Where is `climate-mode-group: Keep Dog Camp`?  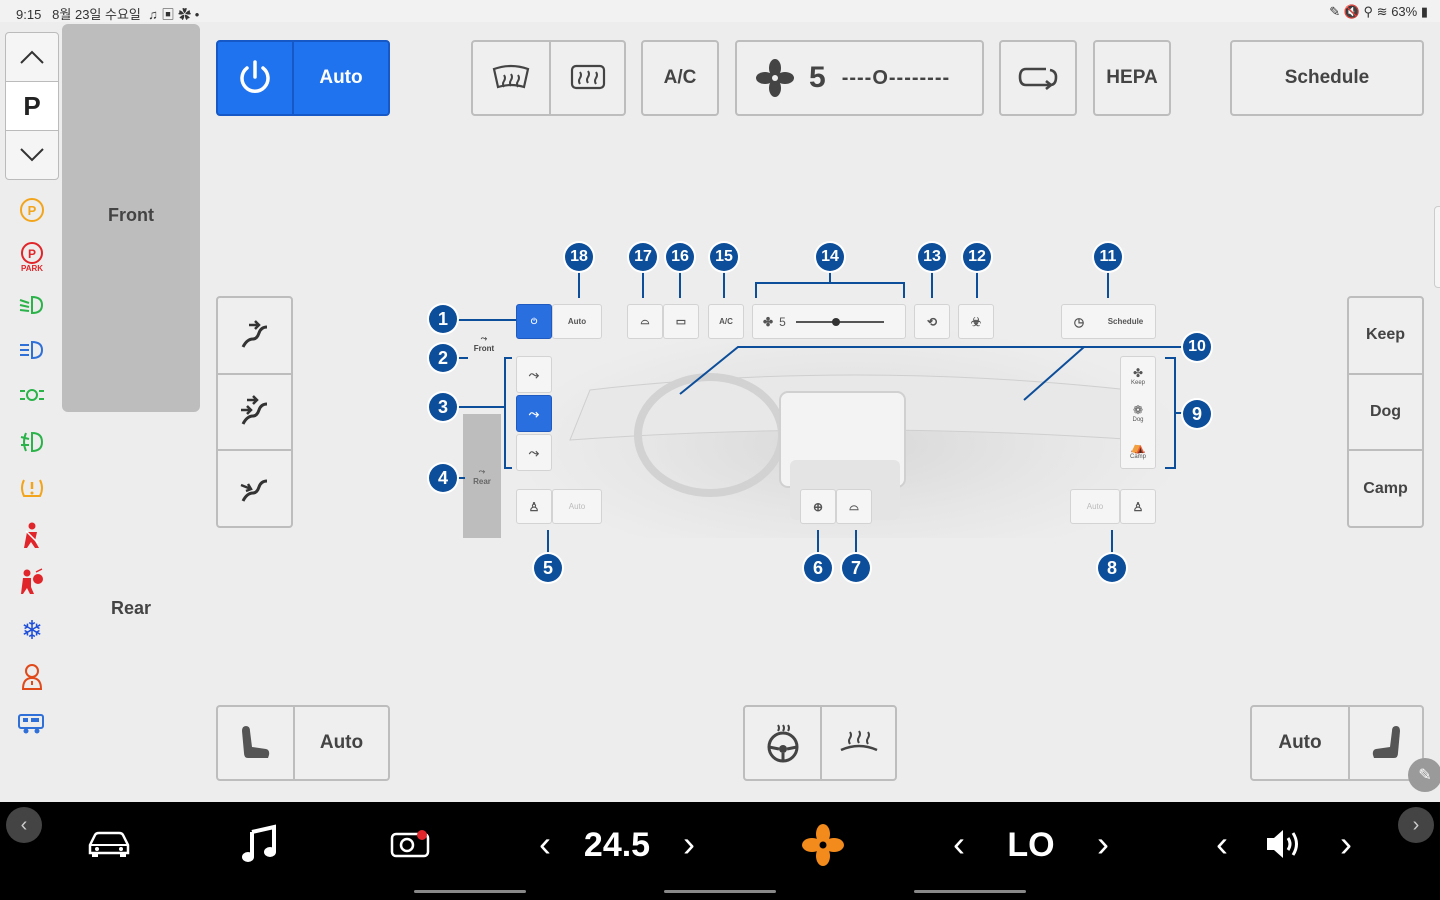
climate-mode-group: Keep Dog Camp is located at coordinates (1385, 412).